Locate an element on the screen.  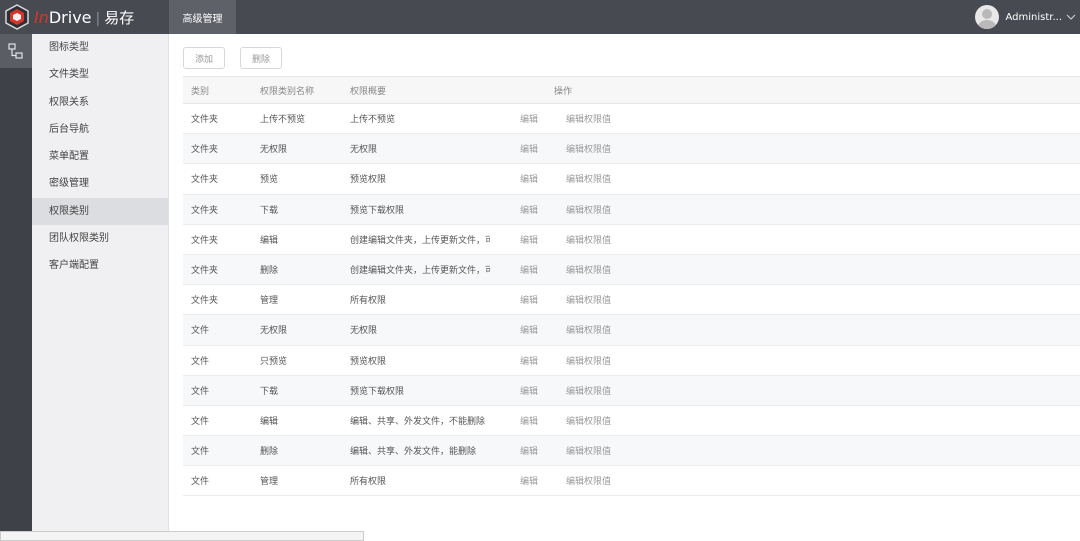
table-row: 文件 无权限 无权限 编辑 编辑权限值 is located at coordinates (631, 330).